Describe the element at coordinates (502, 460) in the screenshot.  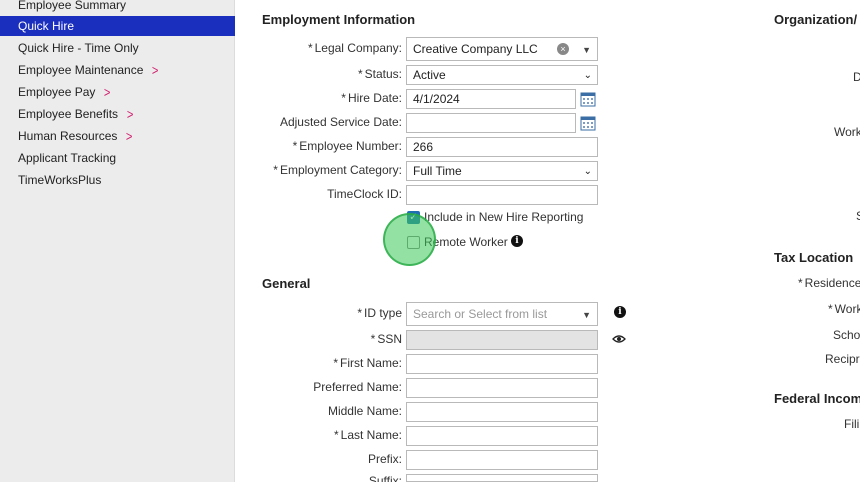
I see `prefix-input` at that location.